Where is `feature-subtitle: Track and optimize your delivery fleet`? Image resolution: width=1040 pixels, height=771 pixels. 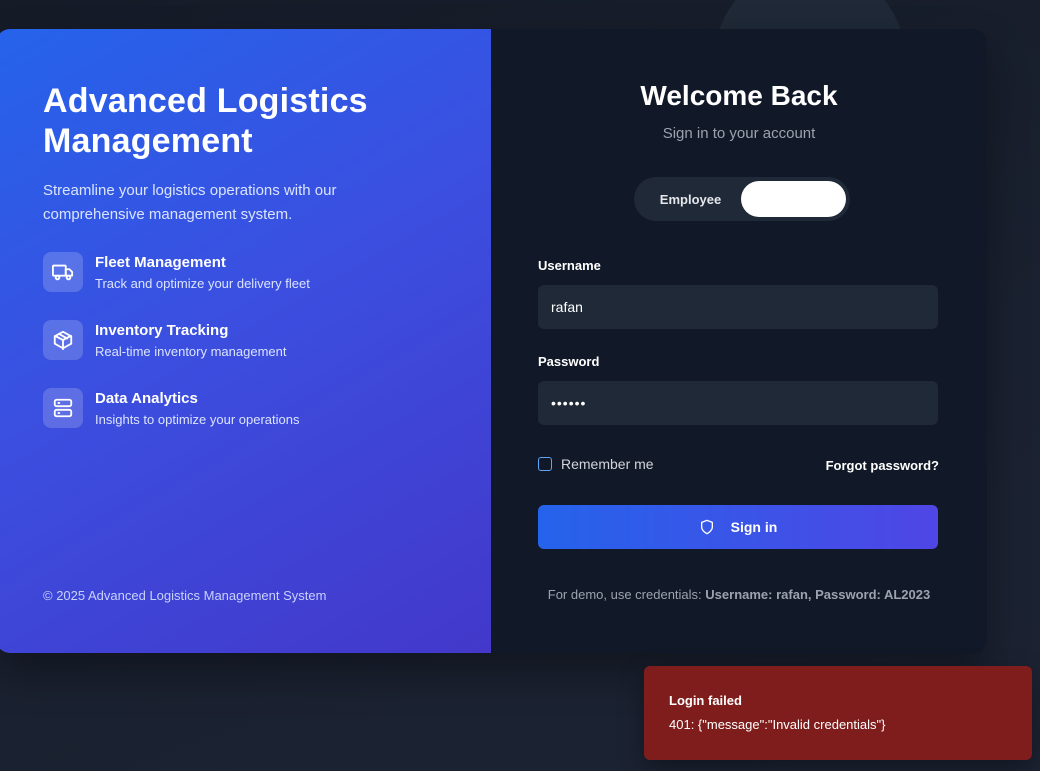 feature-subtitle: Track and optimize your delivery fleet is located at coordinates (202, 283).